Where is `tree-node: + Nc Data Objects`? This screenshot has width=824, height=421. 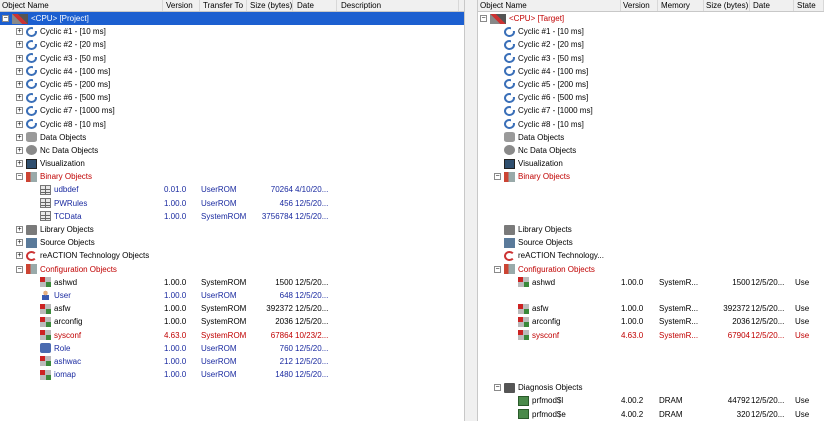
tree-node: + Nc Data Objects is located at coordinates (89, 150).